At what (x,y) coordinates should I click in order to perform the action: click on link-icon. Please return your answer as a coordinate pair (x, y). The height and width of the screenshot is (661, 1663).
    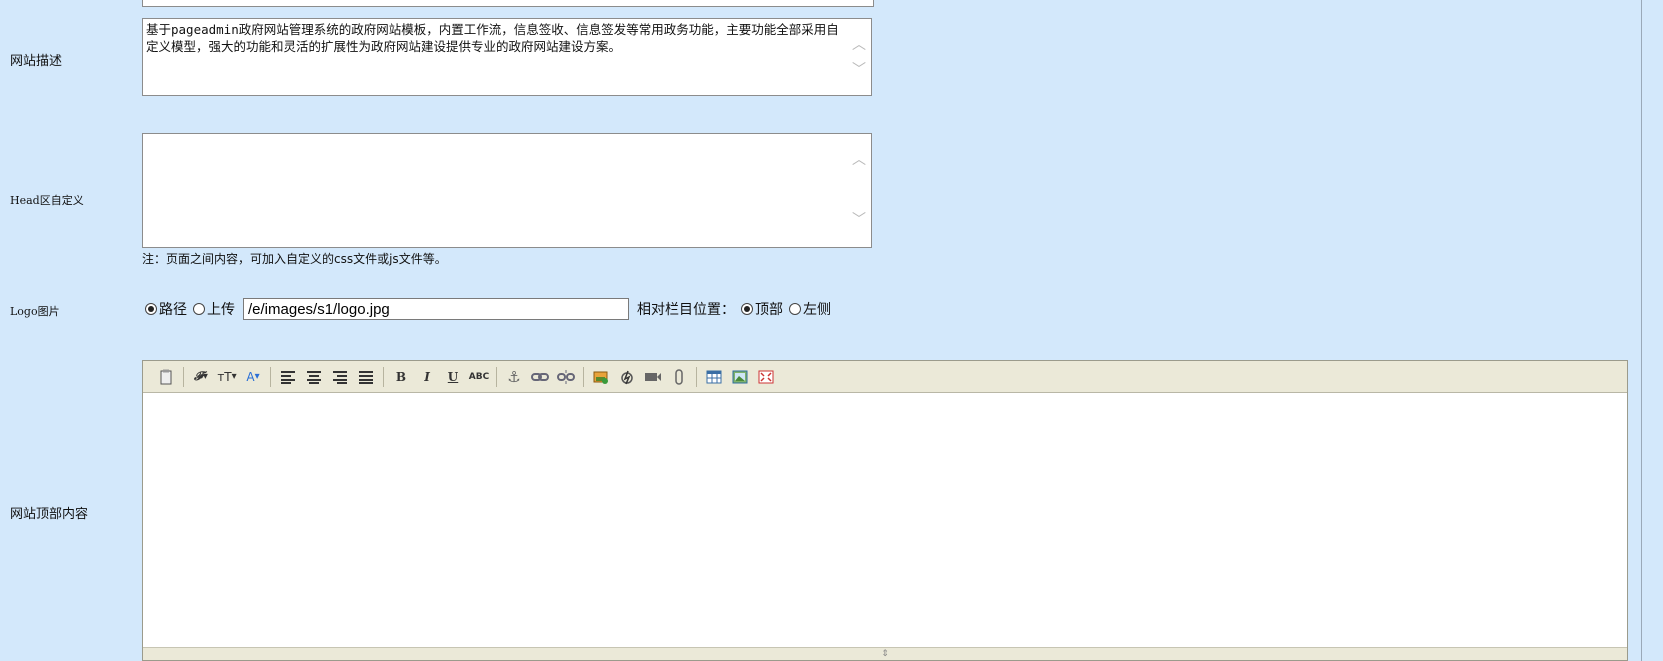
    Looking at the image, I should click on (540, 377).